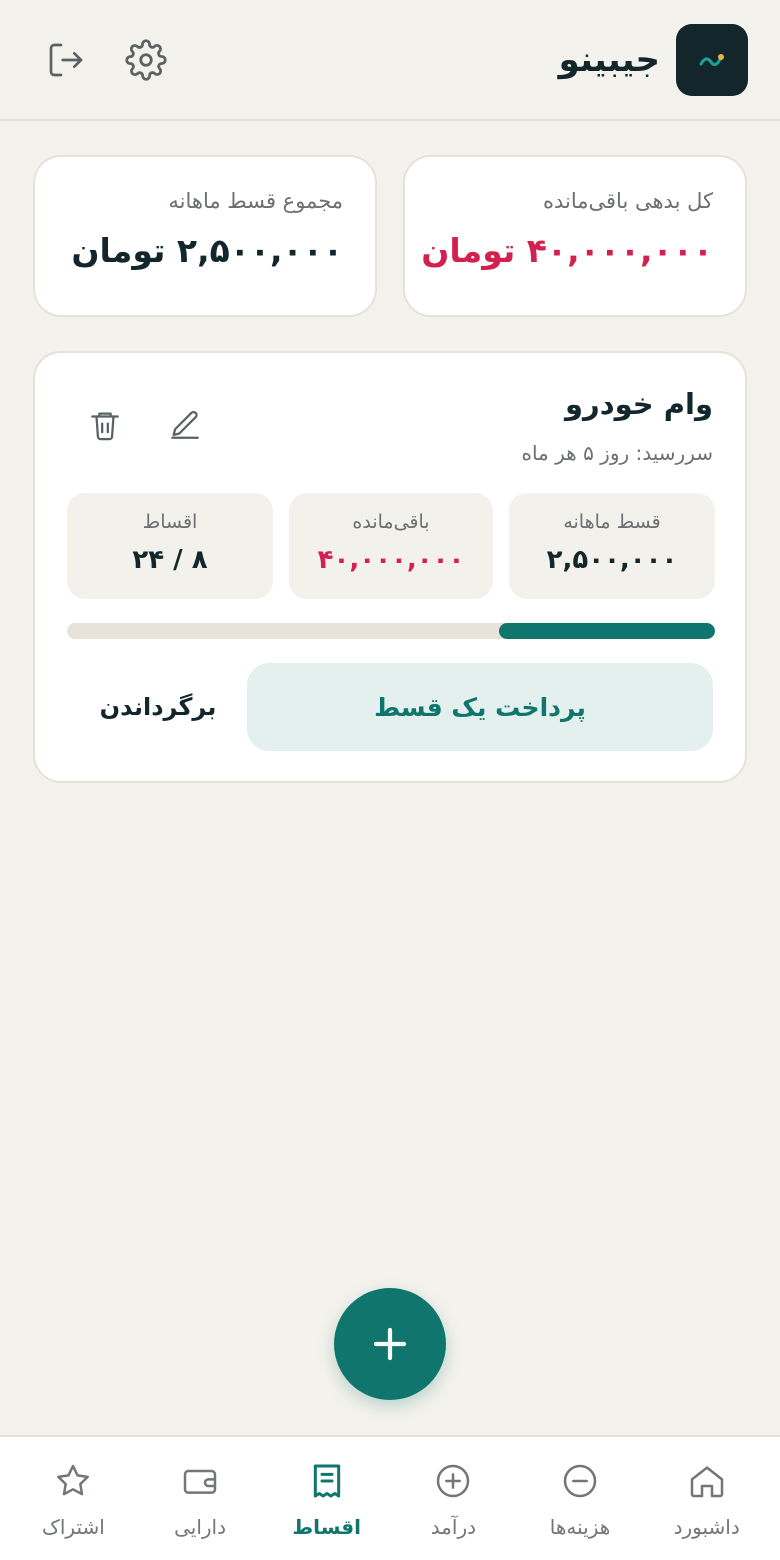  What do you see at coordinates (453, 1481) in the screenshot?
I see `plus-circle-icon` at bounding box center [453, 1481].